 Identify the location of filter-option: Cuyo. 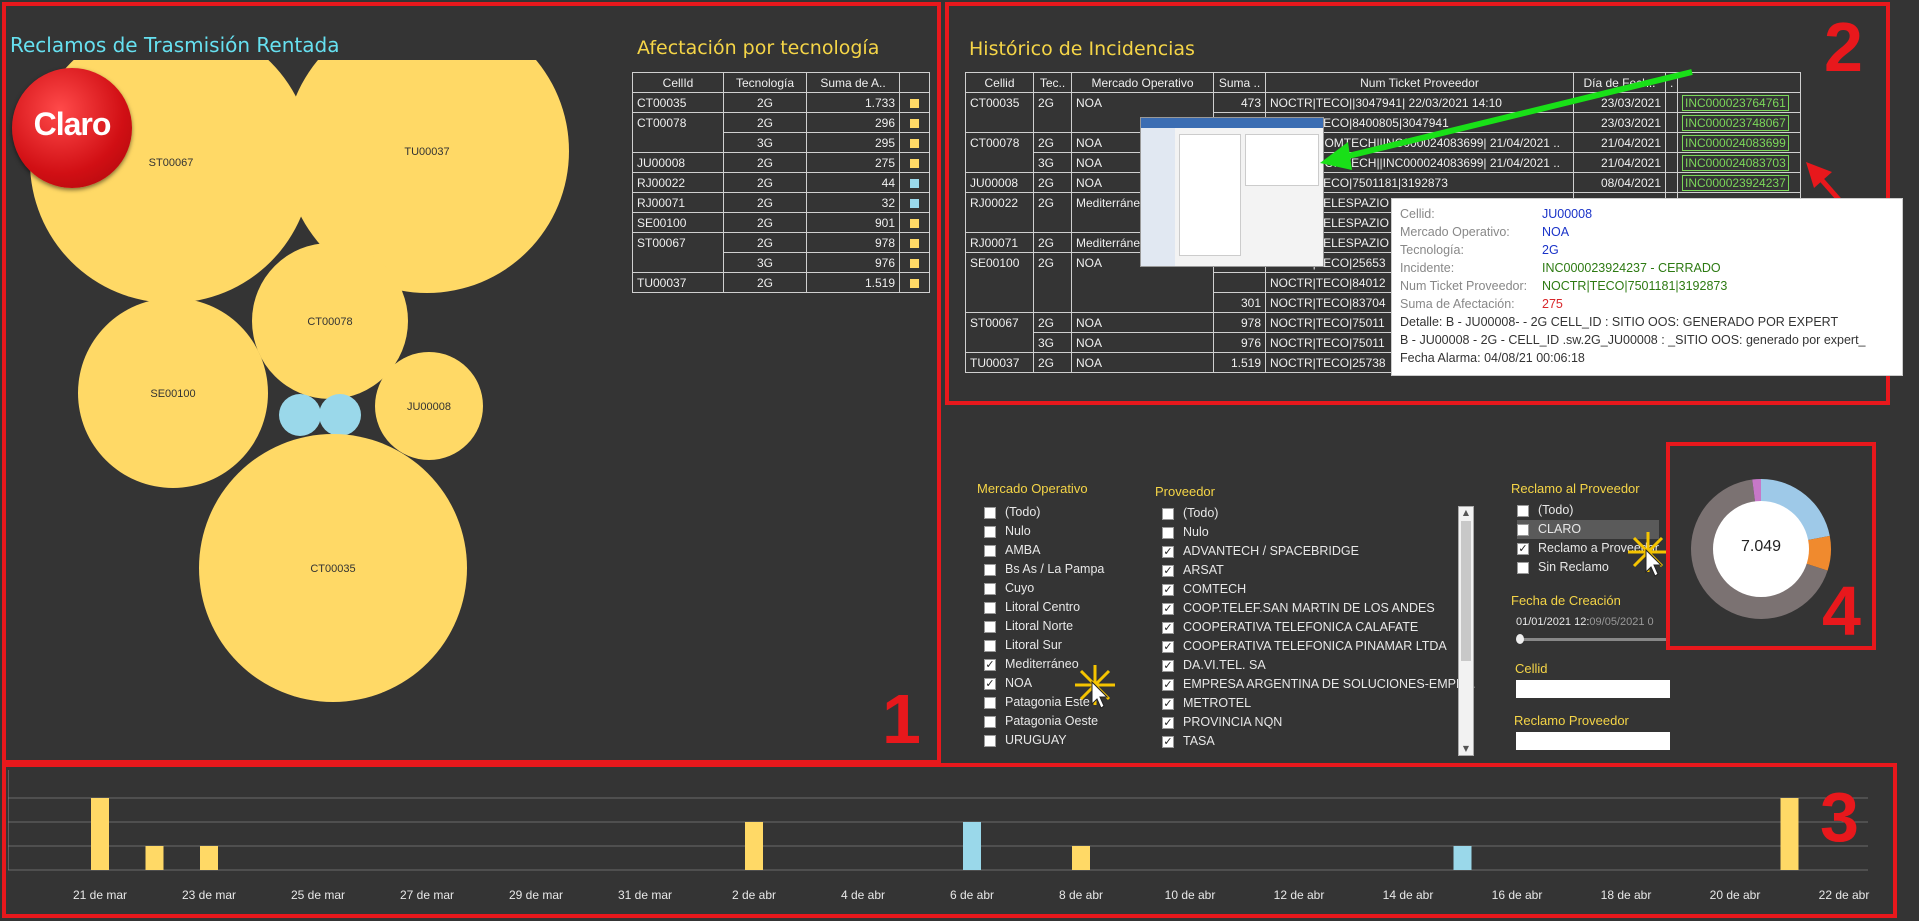
(1044, 588).